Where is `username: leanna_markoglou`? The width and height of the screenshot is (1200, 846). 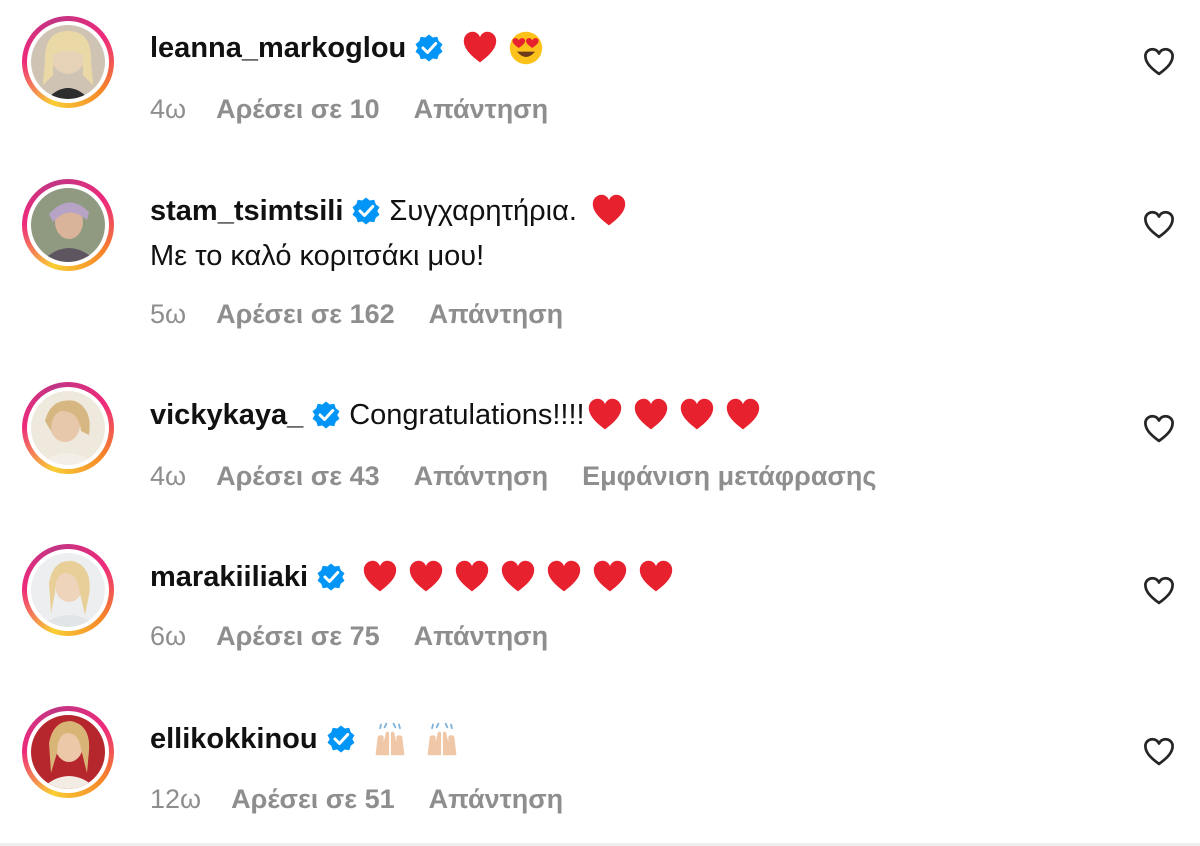 username: leanna_markoglou is located at coordinates (278, 48).